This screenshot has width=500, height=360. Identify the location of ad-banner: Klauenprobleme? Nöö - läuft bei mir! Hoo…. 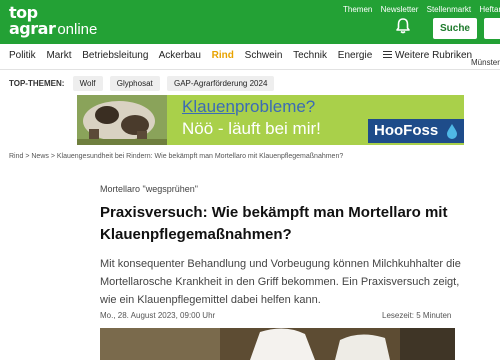
(270, 120).